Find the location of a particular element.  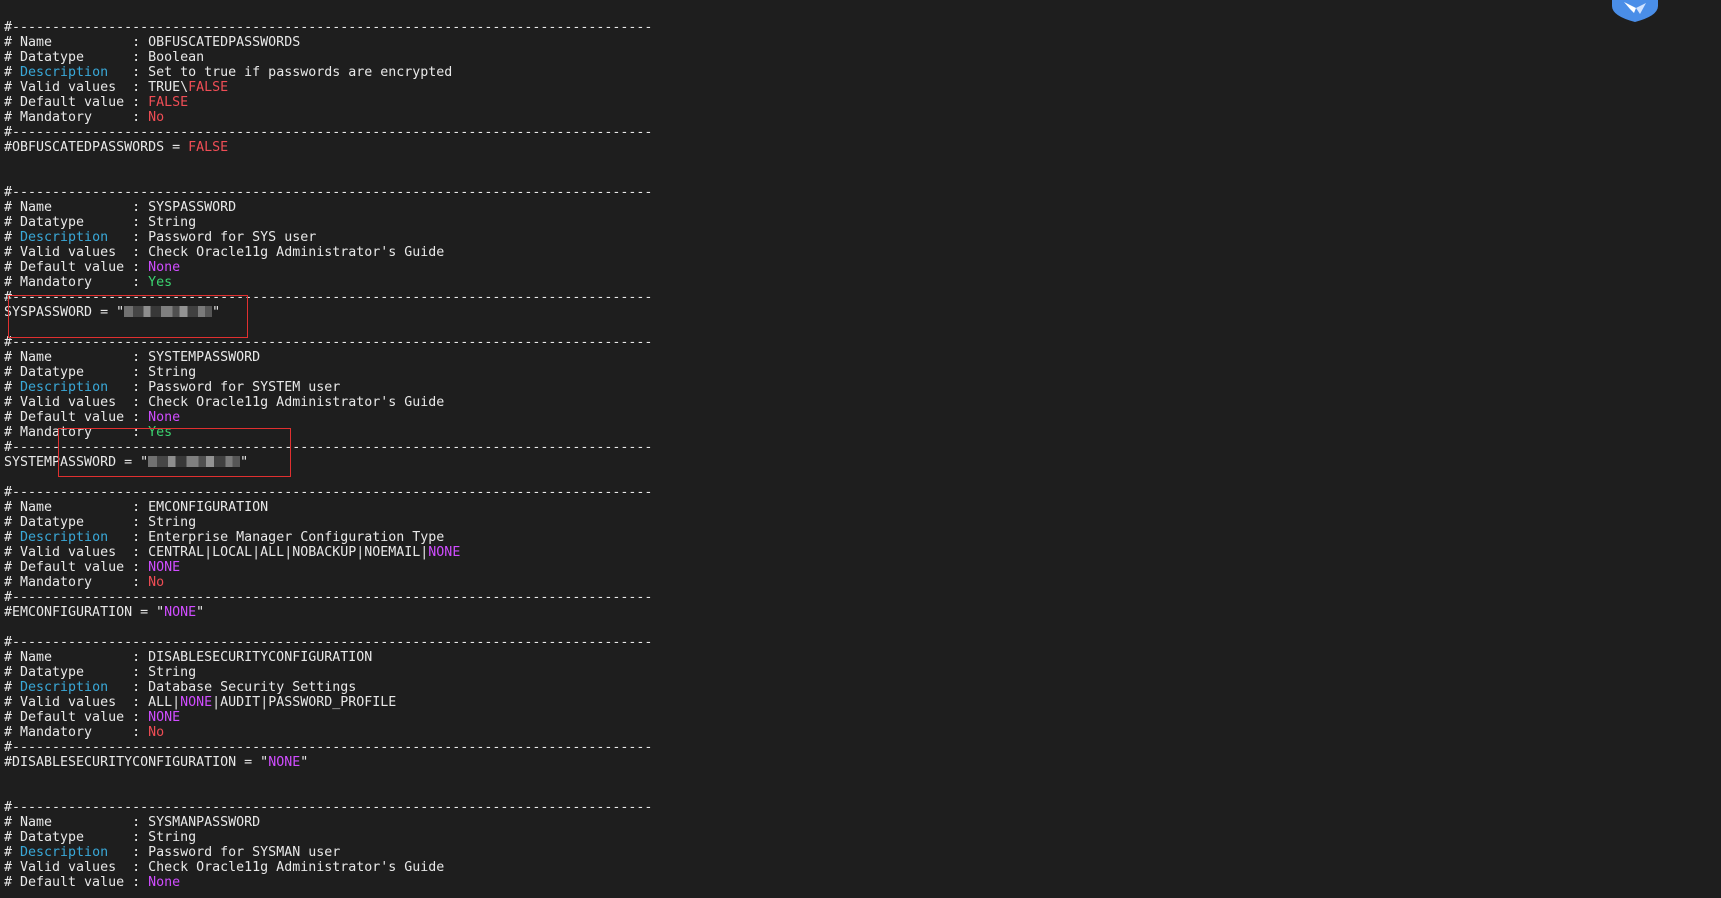

terminal-line: # Description : Password for SYS user is located at coordinates (328, 237).